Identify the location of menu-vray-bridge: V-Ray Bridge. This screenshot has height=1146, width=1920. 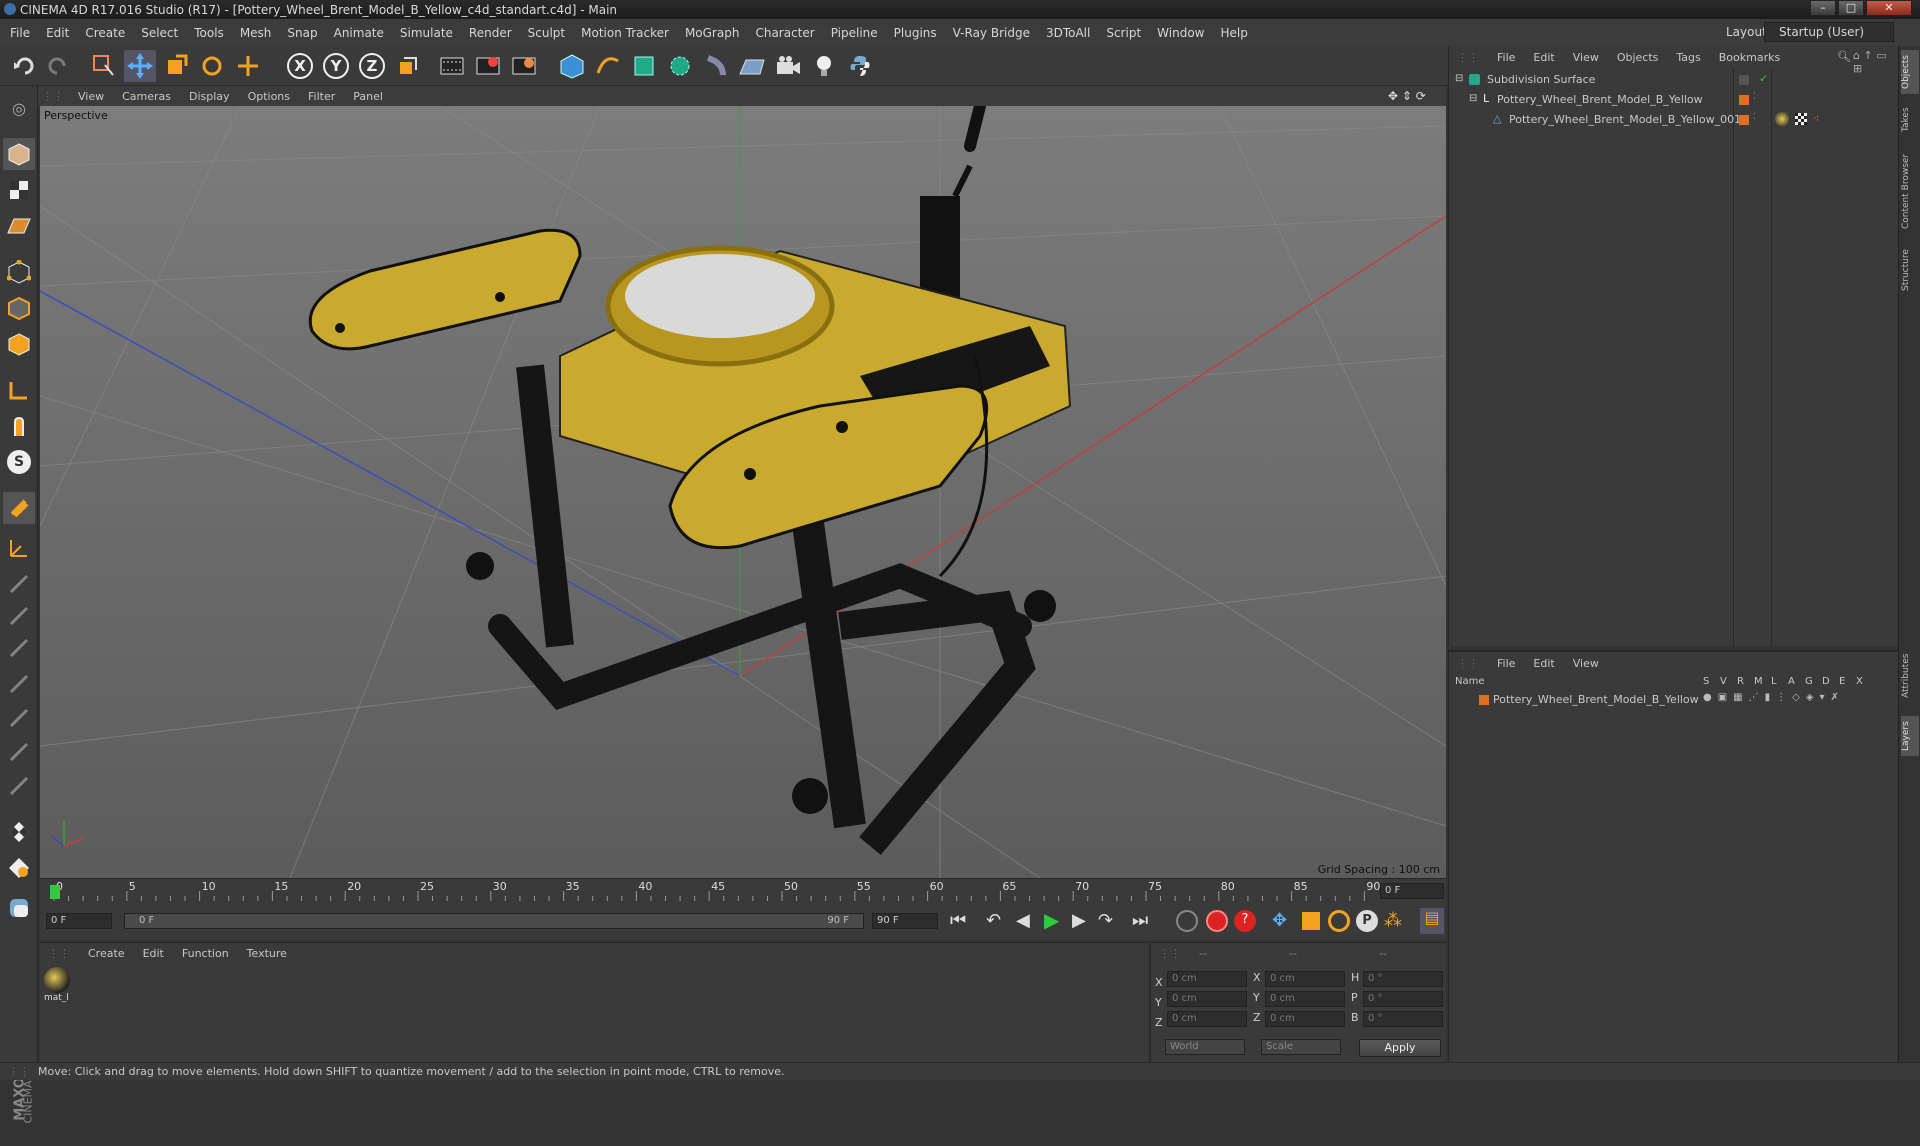
(991, 33).